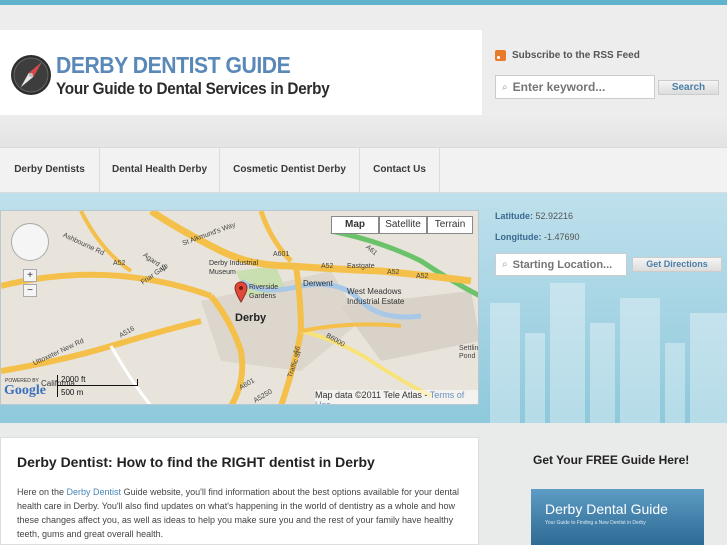 Image resolution: width=727 pixels, height=545 pixels. I want to click on search-input, so click(577, 87).